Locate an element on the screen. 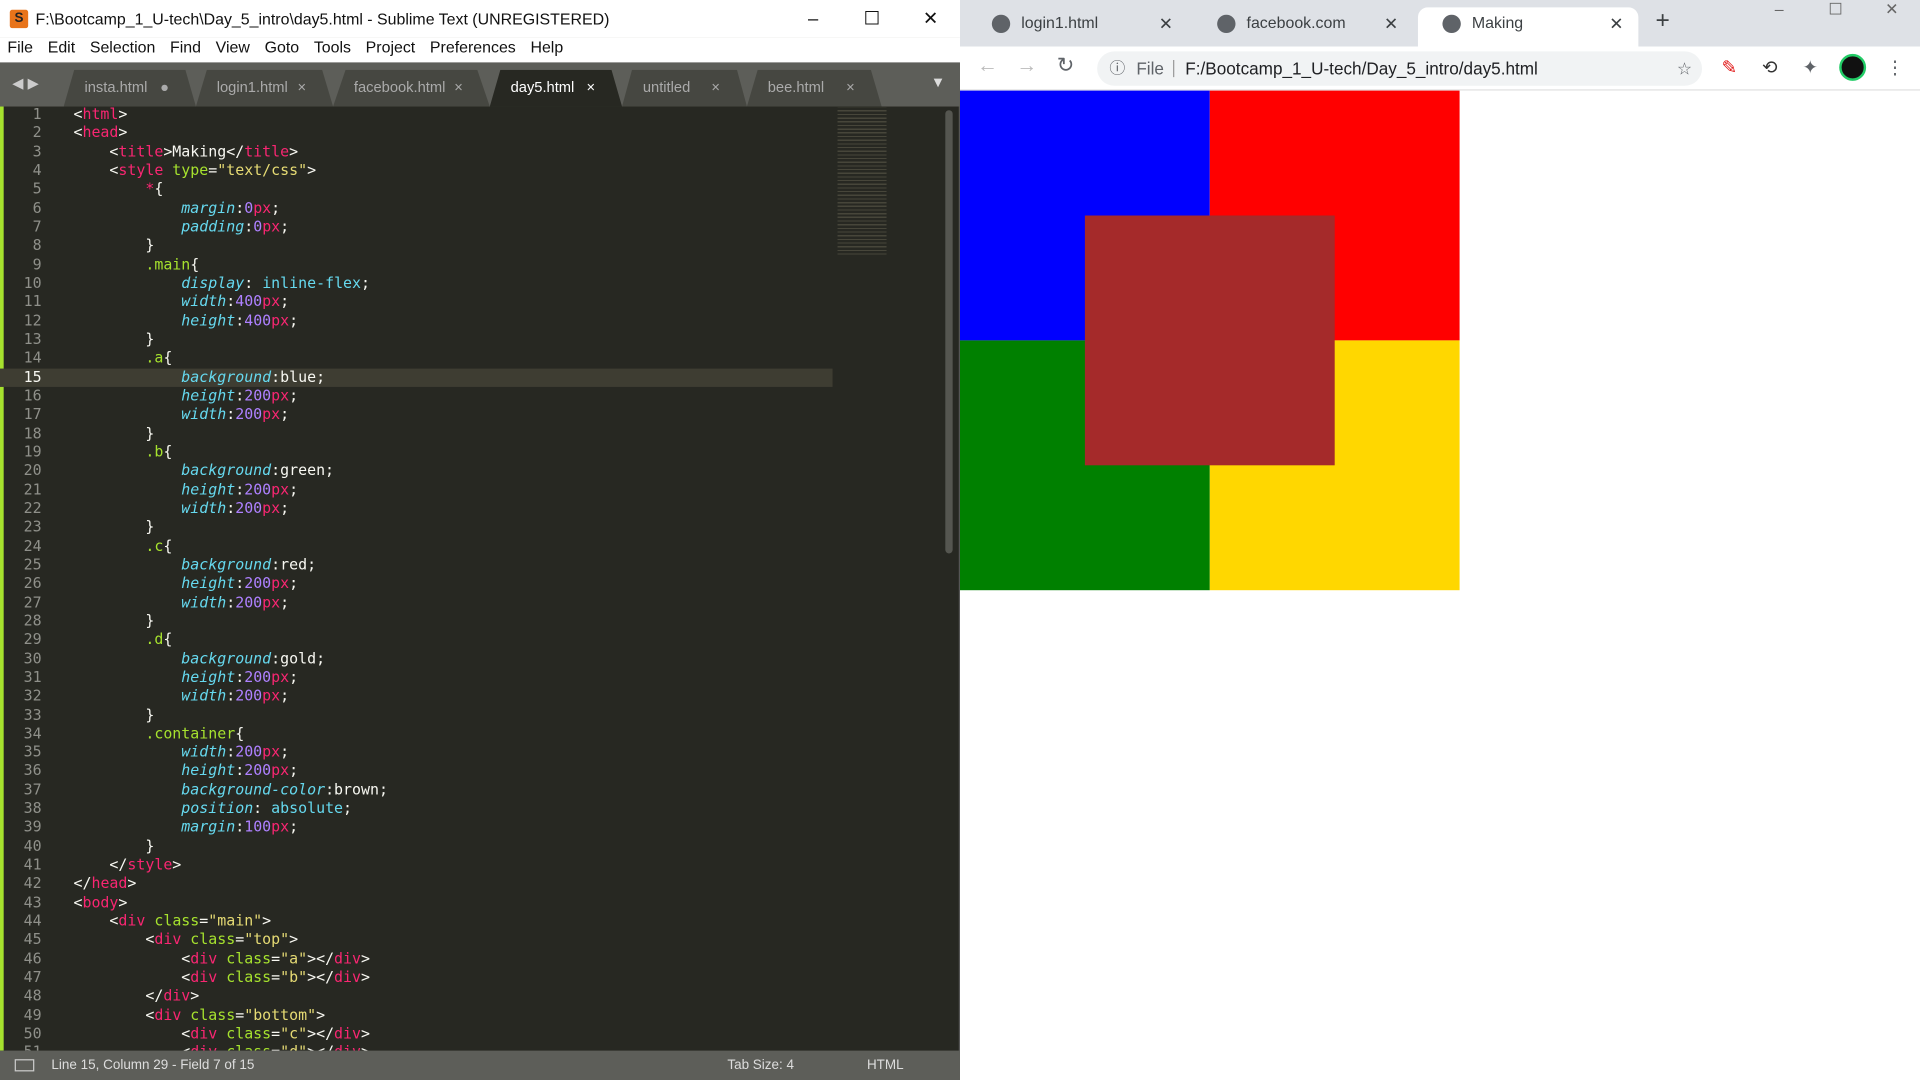  code-token: ></ is located at coordinates (321, 977).